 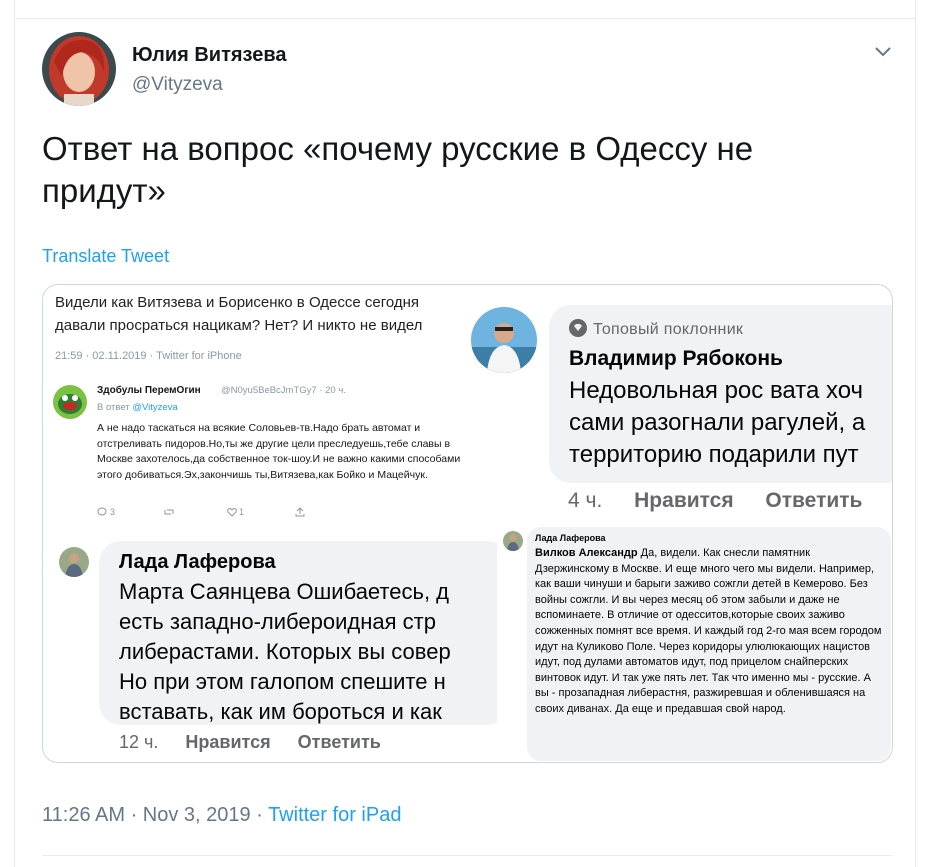 I want to click on author-avatar, so click(x=79, y=69).